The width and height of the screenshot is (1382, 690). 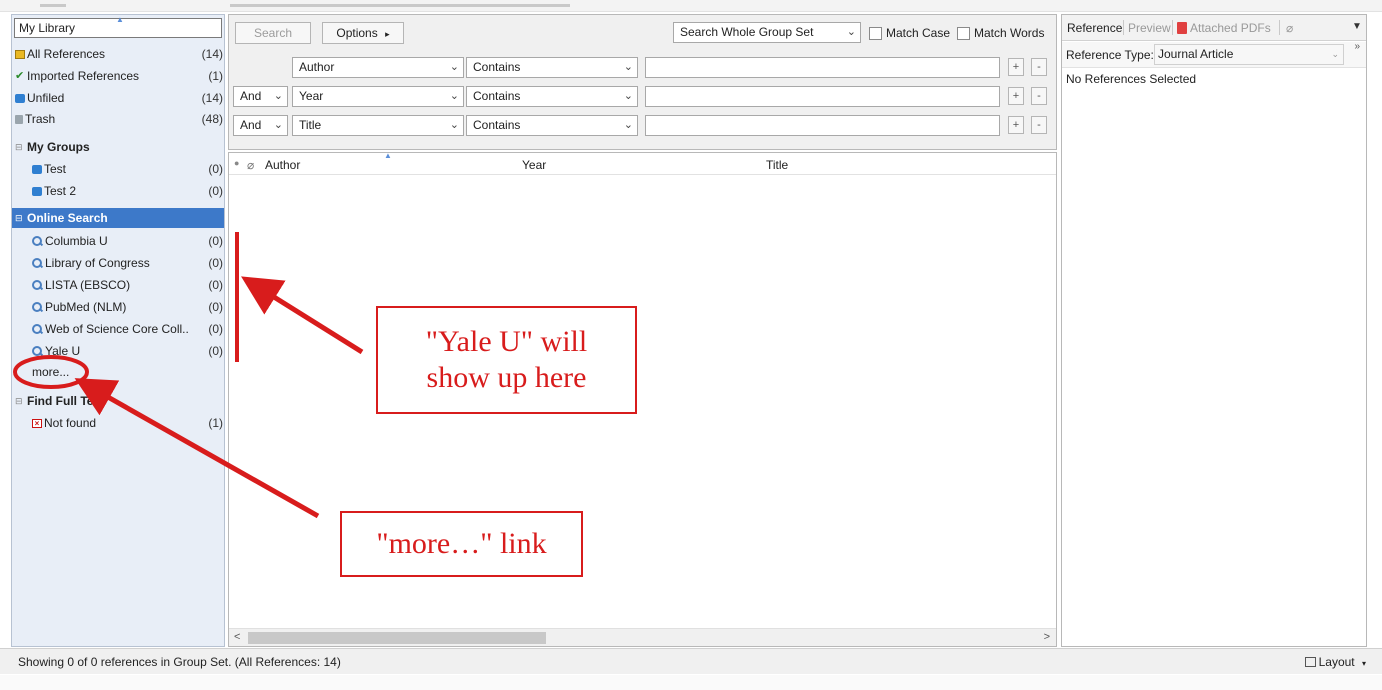 What do you see at coordinates (119, 401) in the screenshot?
I see `find-full-text-header: ⊟ Find Full Text` at bounding box center [119, 401].